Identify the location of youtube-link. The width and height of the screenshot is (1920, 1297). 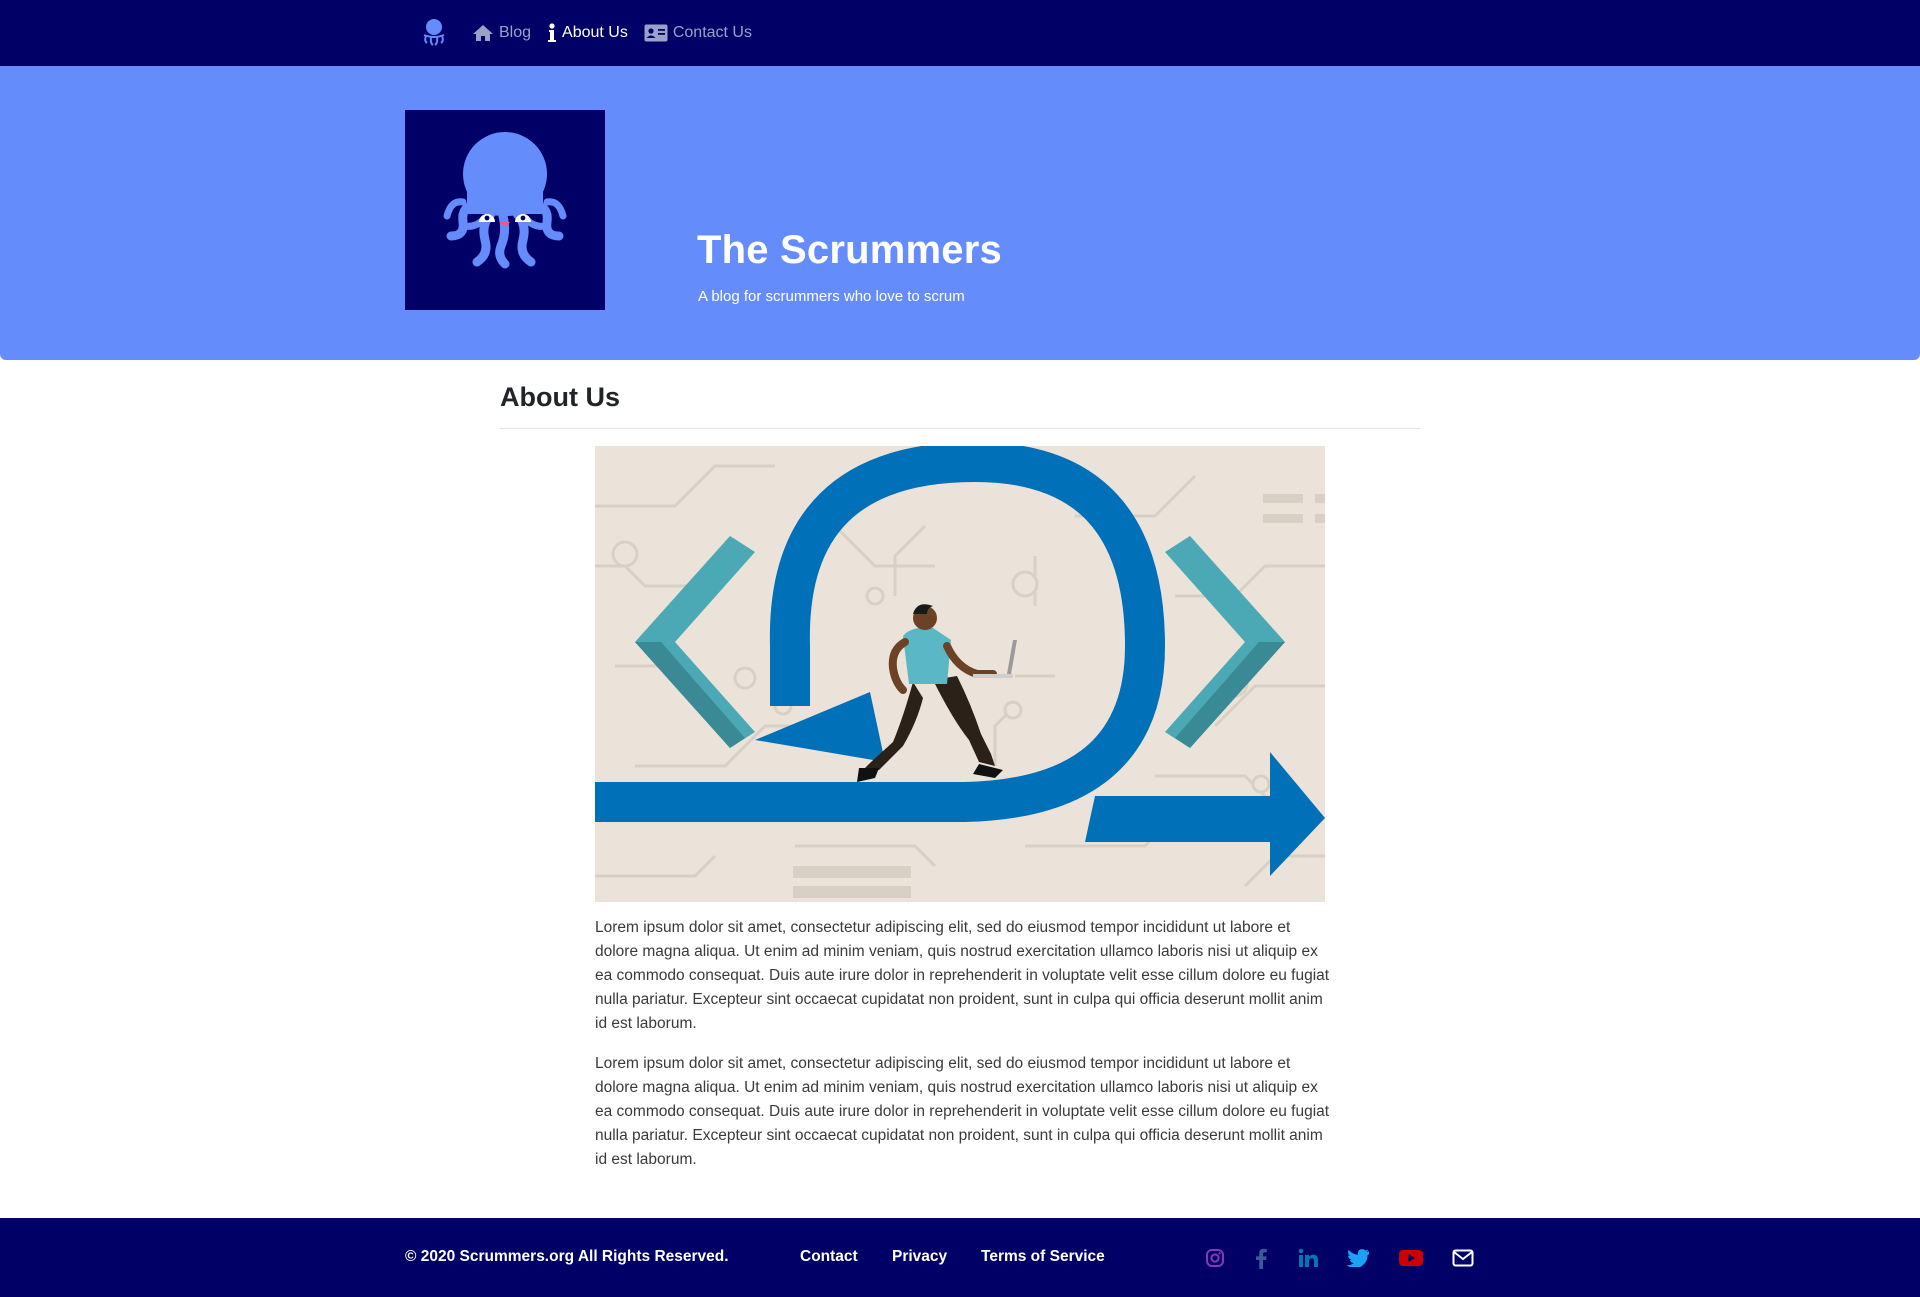
(1411, 1258).